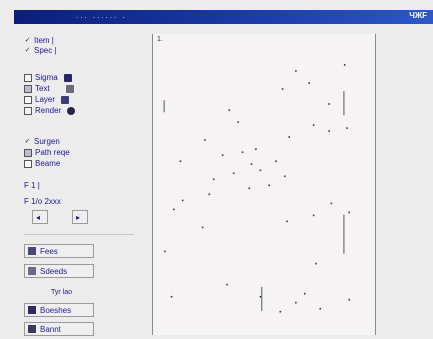 The height and width of the screenshot is (339, 433). Describe the element at coordinates (52, 152) in the screenshot. I see `display-label: Path reqe` at that location.